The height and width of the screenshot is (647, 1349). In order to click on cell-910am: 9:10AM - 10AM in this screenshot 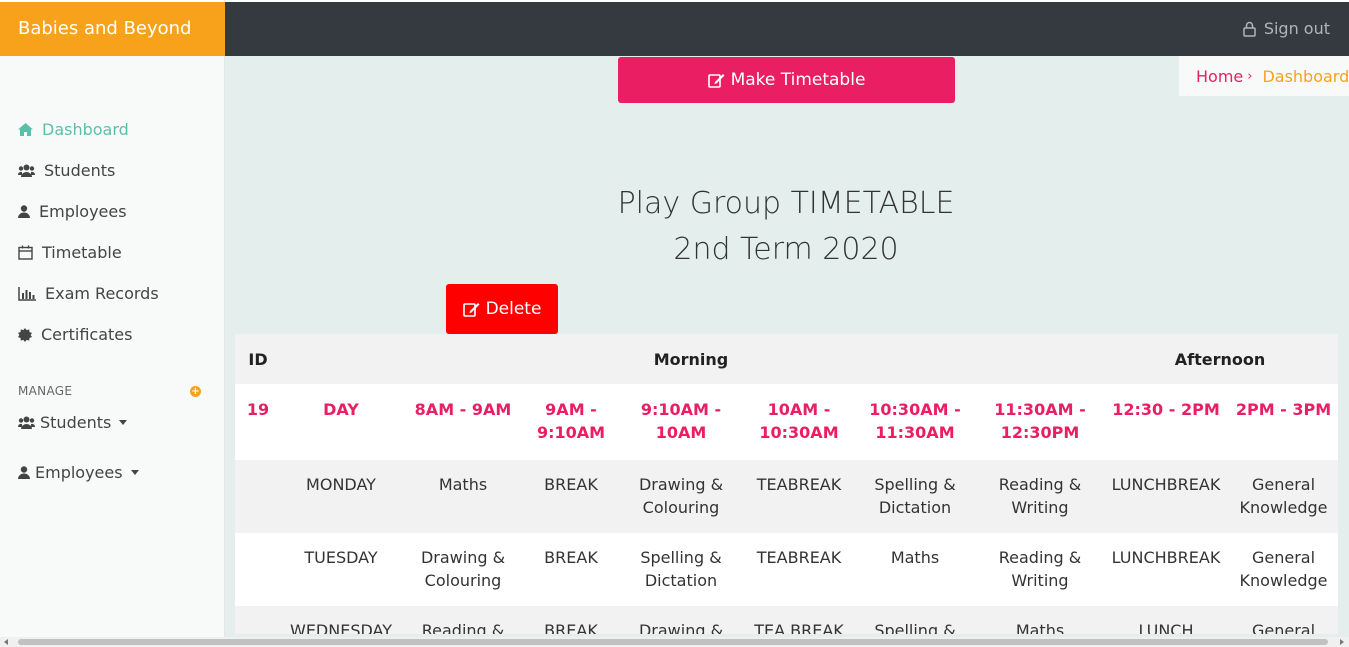, I will do `click(681, 421)`.